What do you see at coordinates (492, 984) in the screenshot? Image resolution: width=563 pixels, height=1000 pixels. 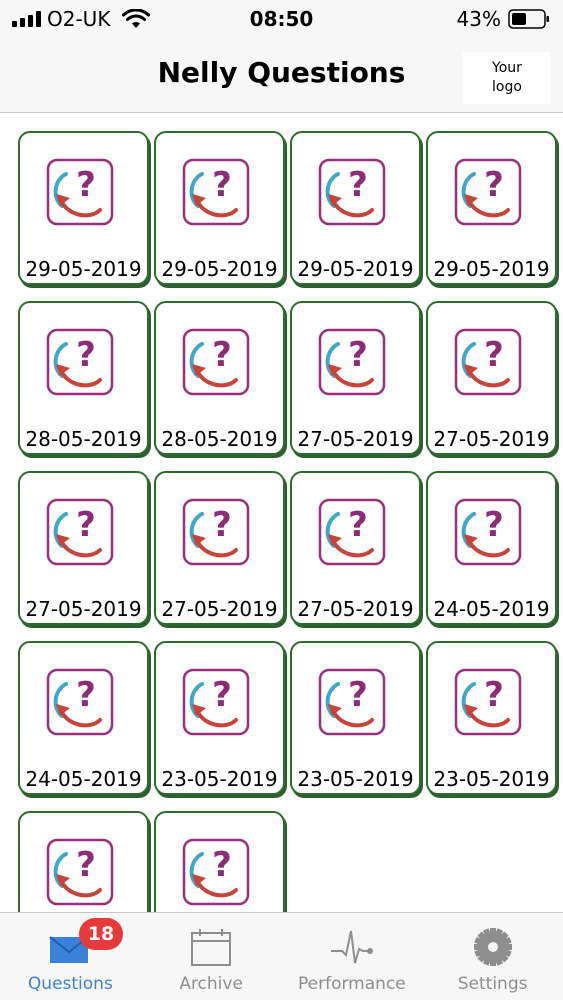 I see `tab-label-settings: Settings` at bounding box center [492, 984].